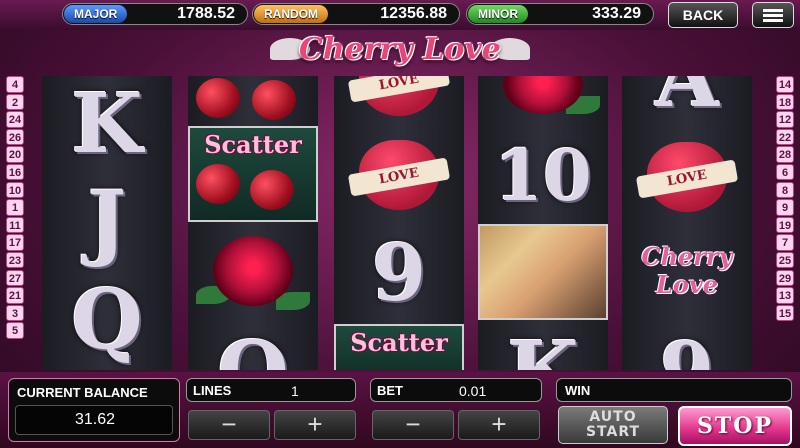  What do you see at coordinates (773, 15) in the screenshot?
I see `menu-icon` at bounding box center [773, 15].